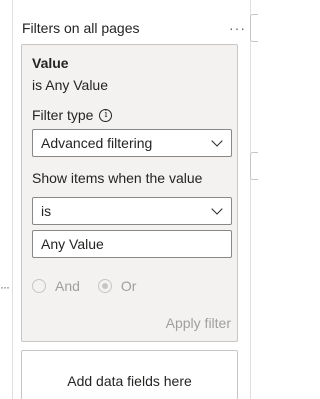 The height and width of the screenshot is (399, 320). Describe the element at coordinates (93, 286) in the screenshot. I see `logic-radio-group: And Or` at that location.